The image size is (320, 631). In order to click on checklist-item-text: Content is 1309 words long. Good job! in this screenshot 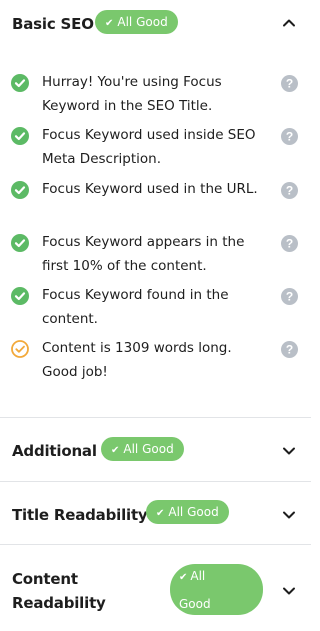, I will do `click(137, 360)`.